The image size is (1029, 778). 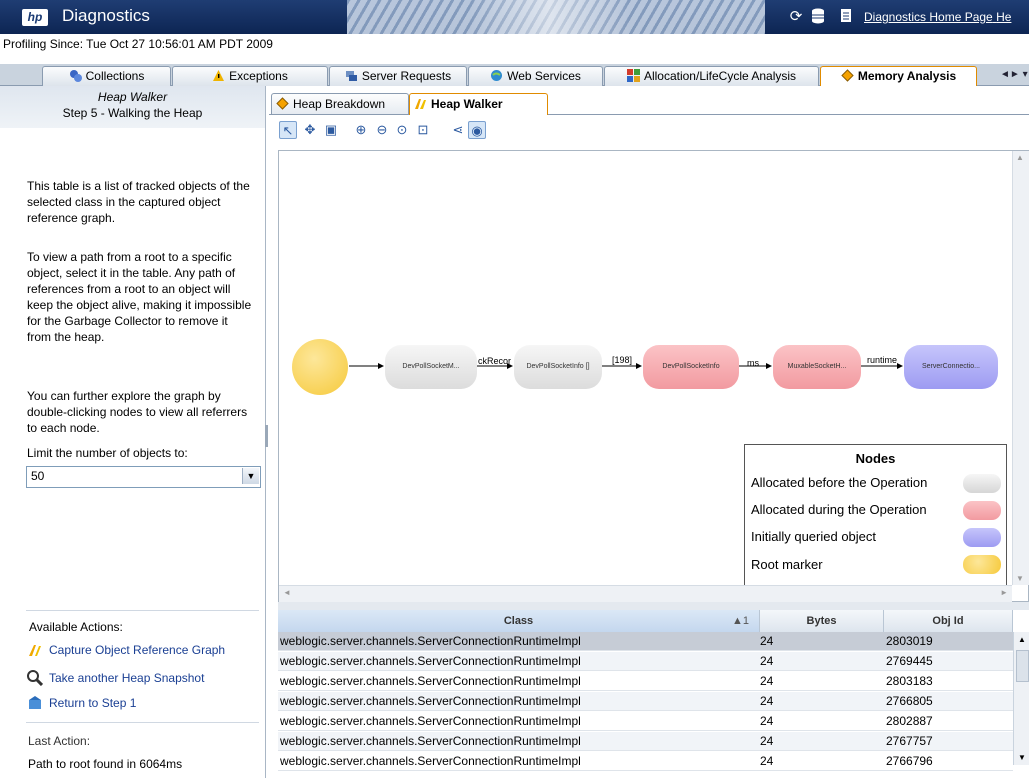 I want to click on tab-server-requests: Server Requests, so click(x=398, y=76).